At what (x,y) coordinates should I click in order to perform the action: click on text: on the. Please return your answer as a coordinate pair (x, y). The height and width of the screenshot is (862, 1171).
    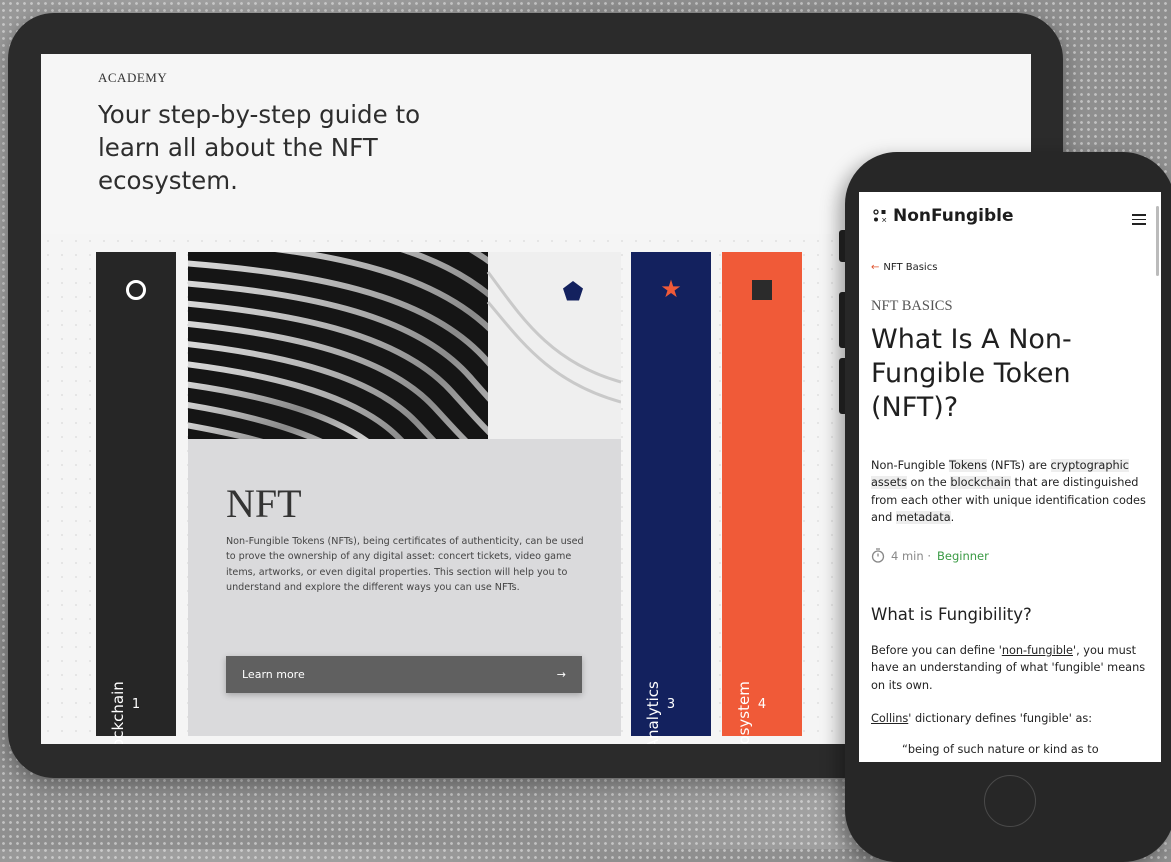
    Looking at the image, I should click on (928, 483).